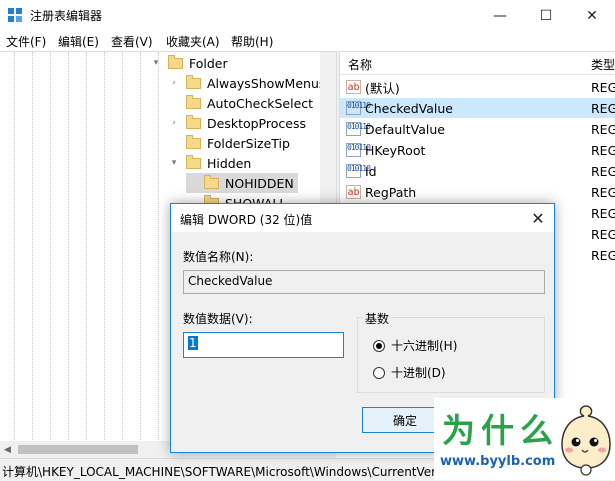 Image resolution: width=615 pixels, height=481 pixels. I want to click on watermark-text: 为什么, so click(500, 430).